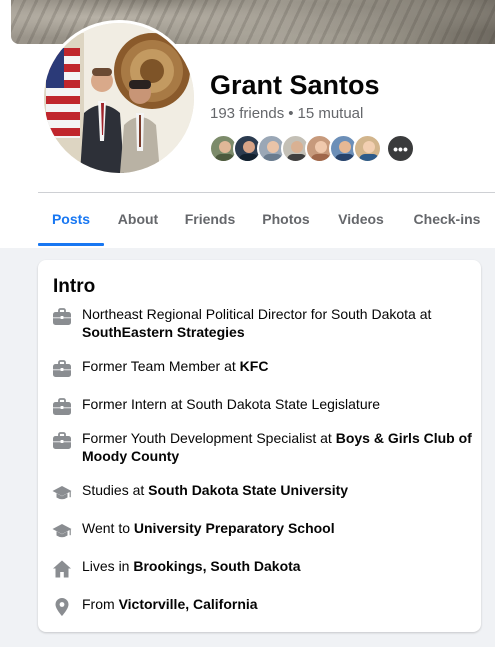  I want to click on tab-about: About, so click(138, 220).